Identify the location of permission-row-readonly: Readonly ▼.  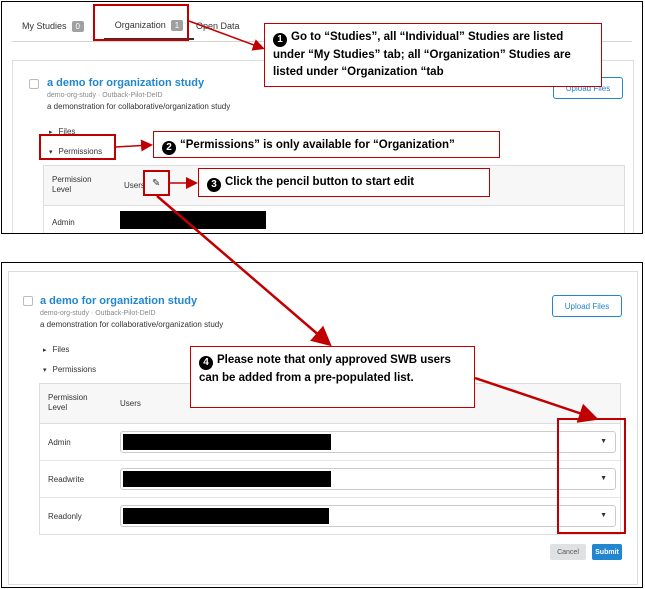
(330, 516).